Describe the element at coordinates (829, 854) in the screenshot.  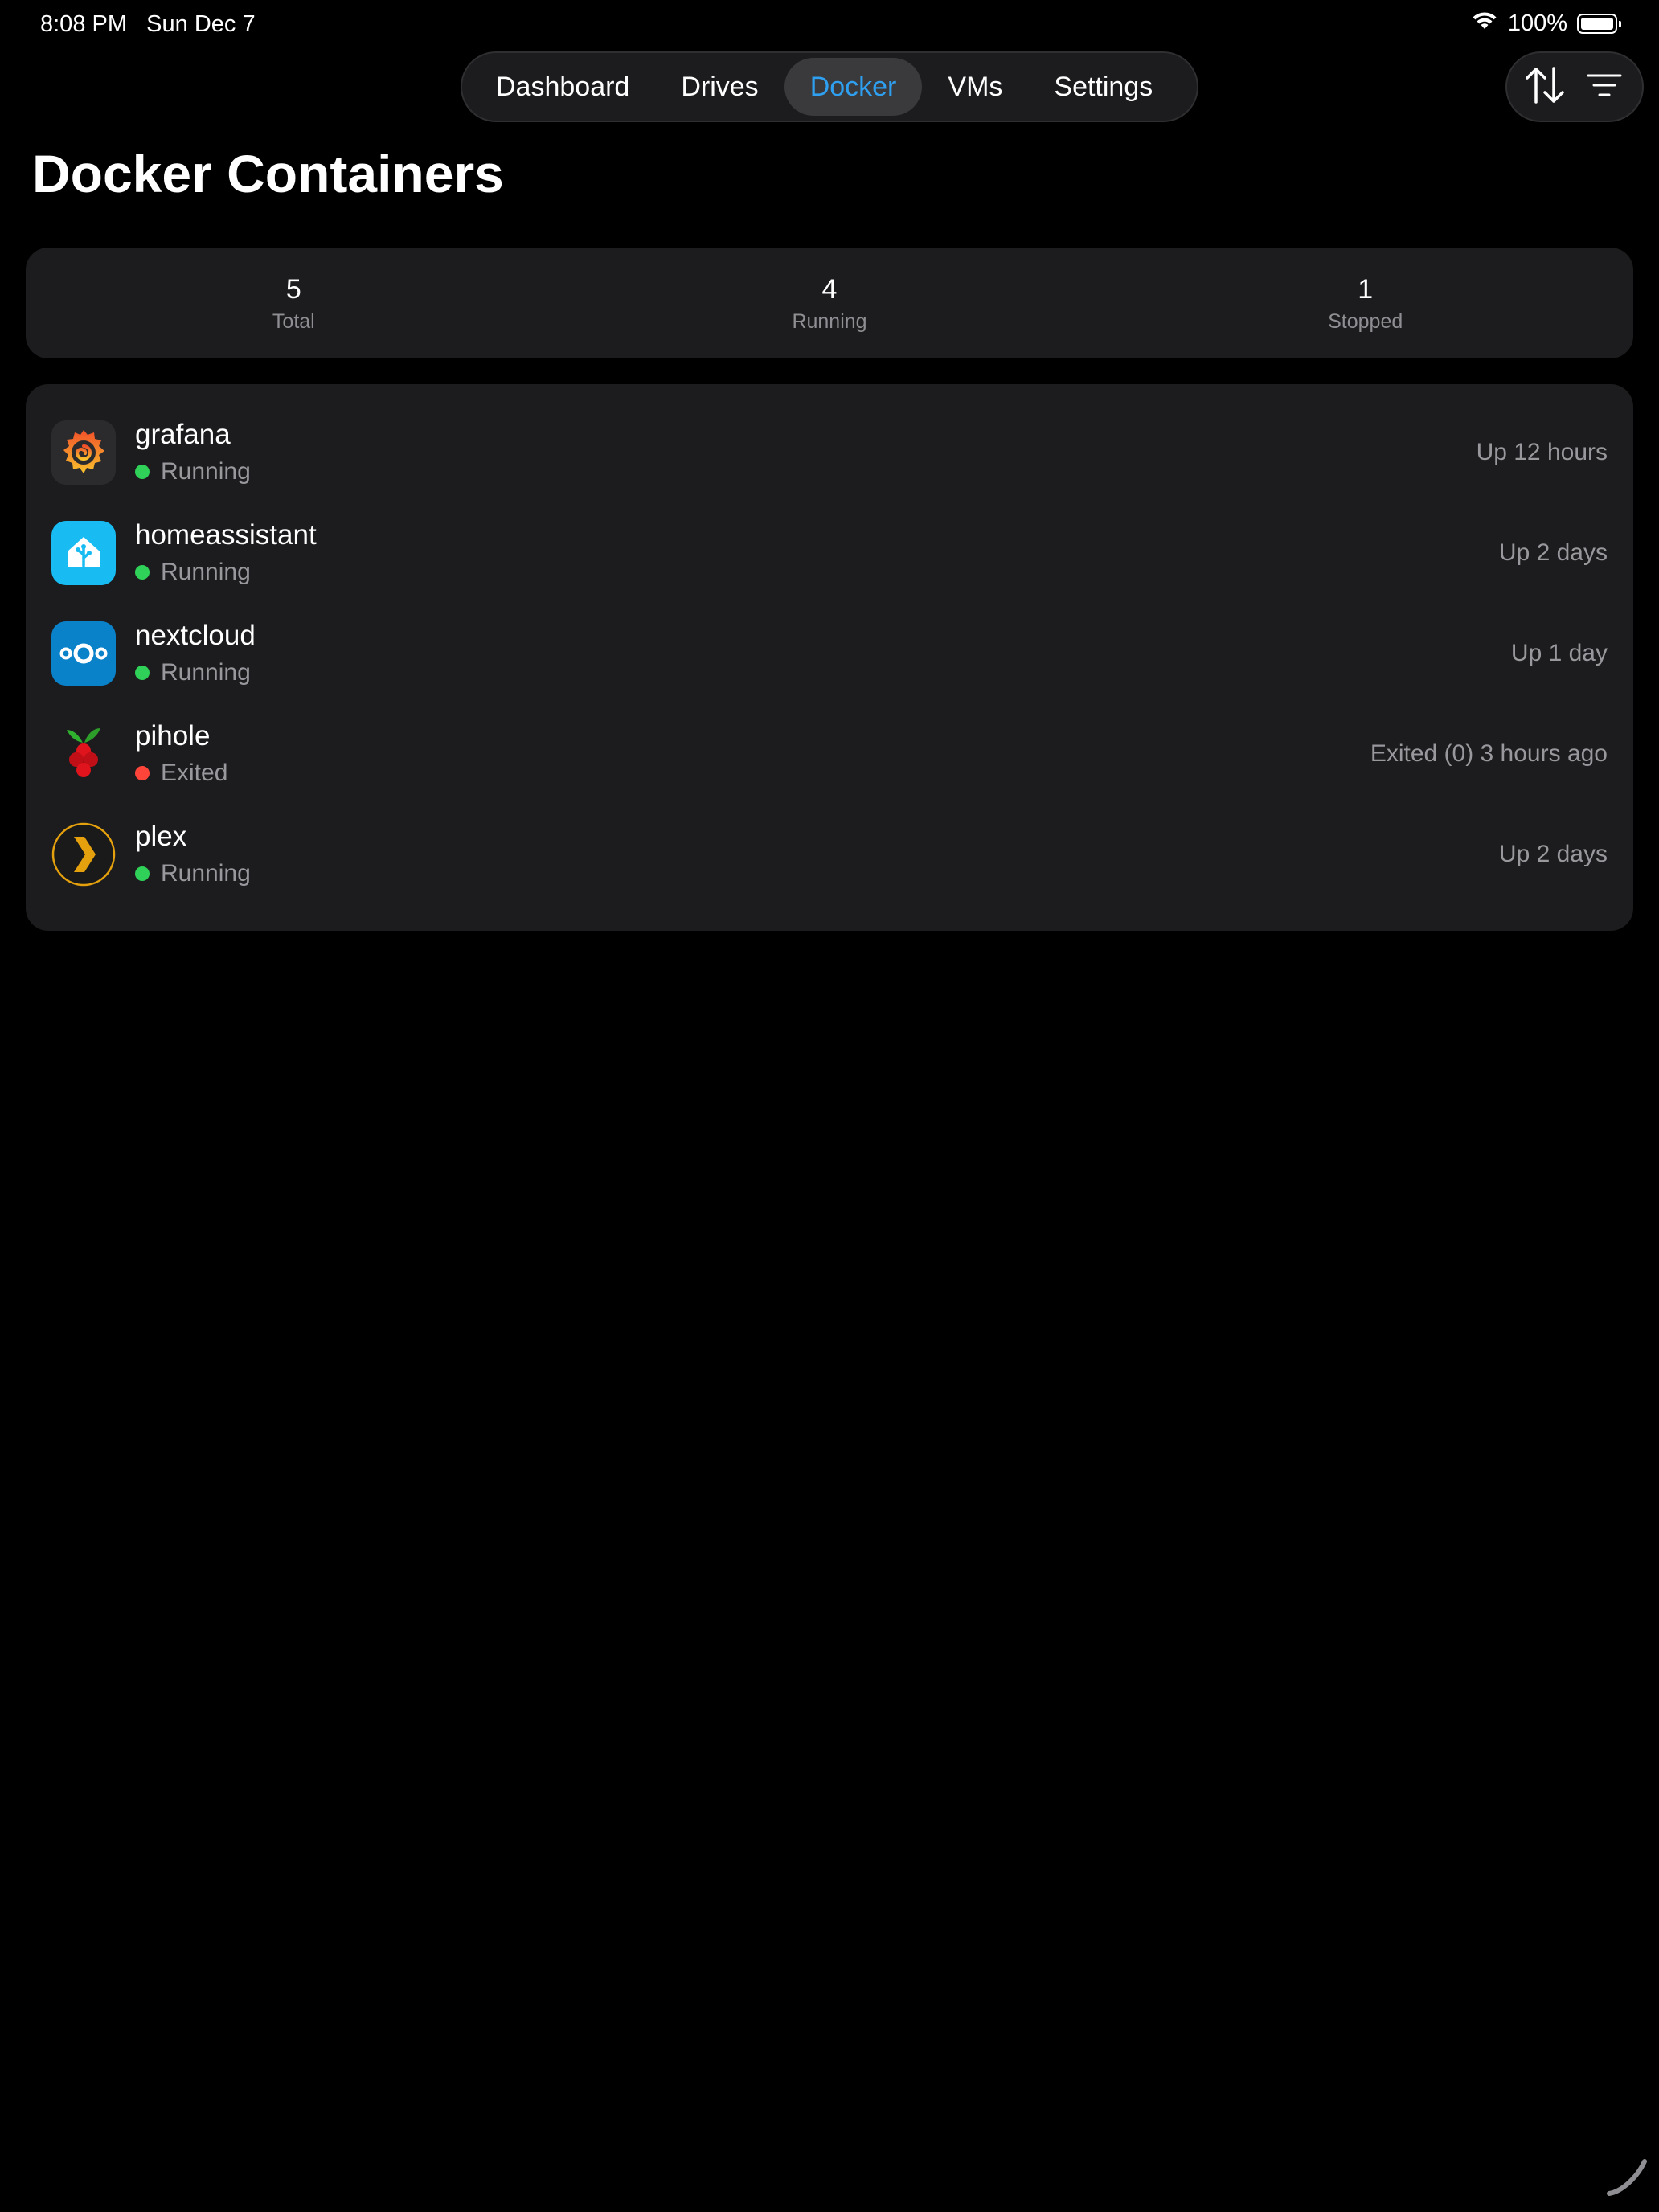
I see `container-row-plex: plex Running Up 2 days` at that location.